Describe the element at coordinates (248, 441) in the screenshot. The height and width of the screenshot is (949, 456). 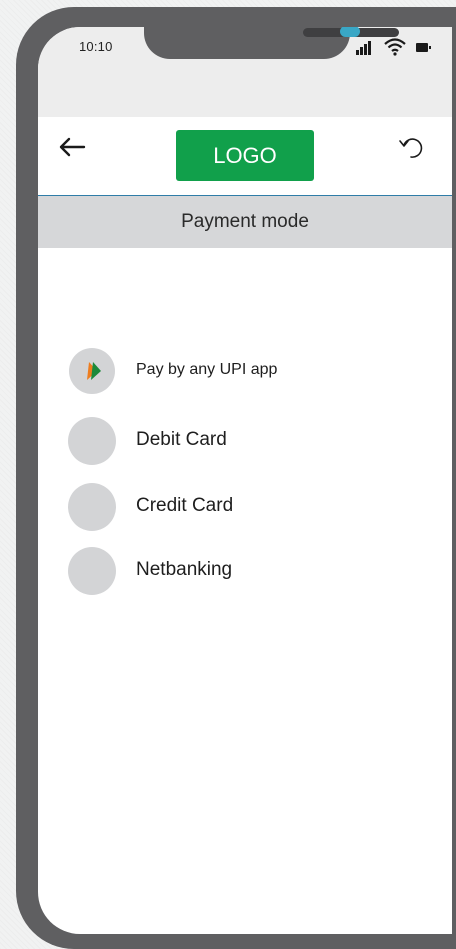
I see `option-debit-card: Debit Card` at that location.